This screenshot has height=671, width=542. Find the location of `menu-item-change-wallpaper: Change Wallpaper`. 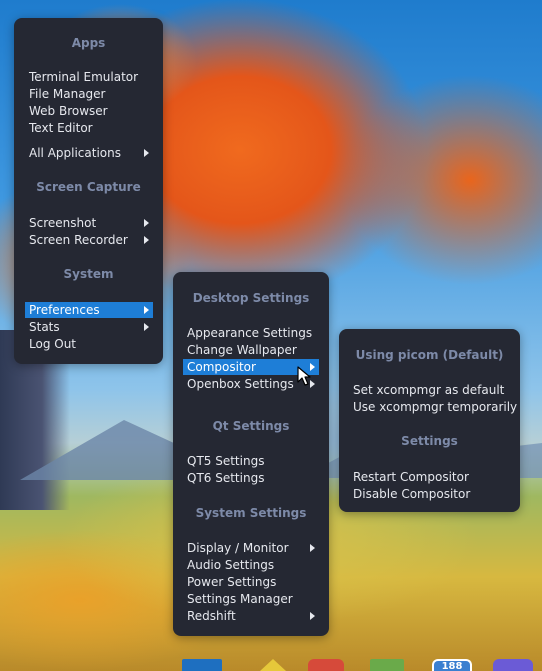

menu-item-change-wallpaper: Change Wallpaper is located at coordinates (251, 350).